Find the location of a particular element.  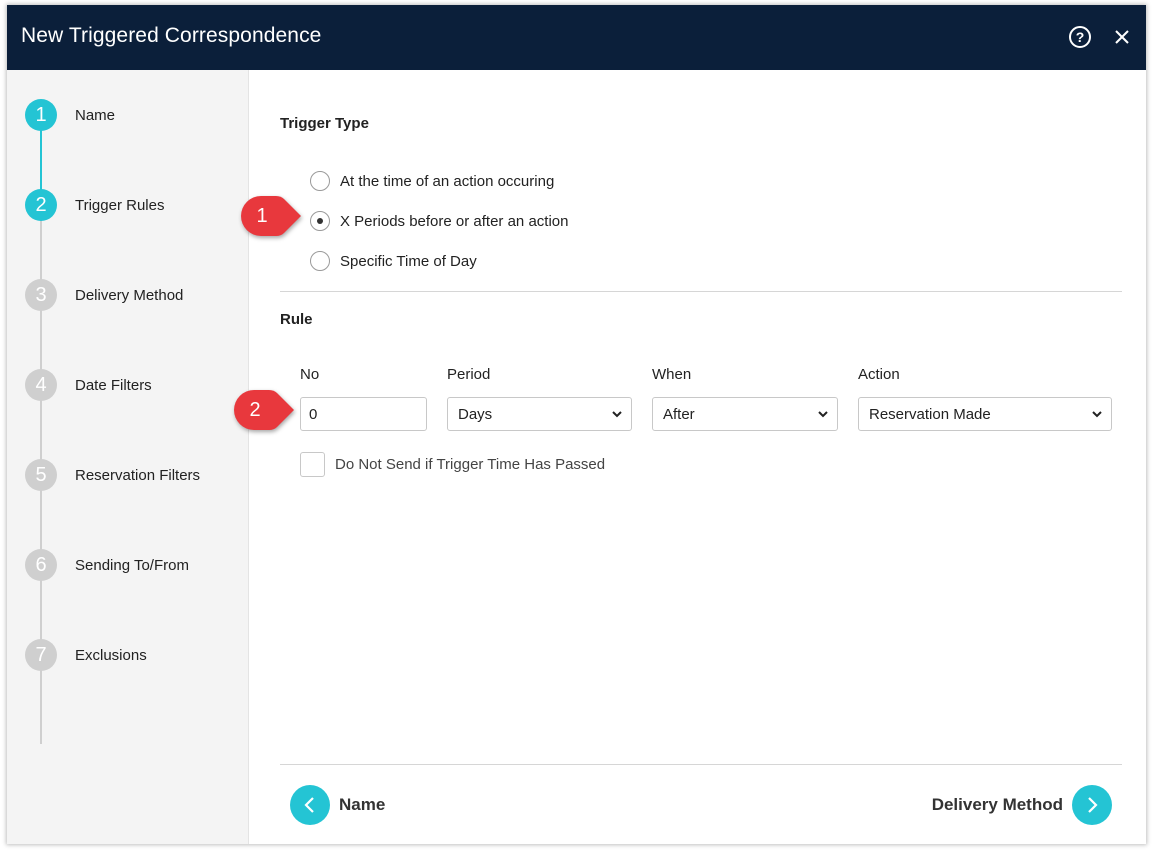

close-button is located at coordinates (1122, 37).